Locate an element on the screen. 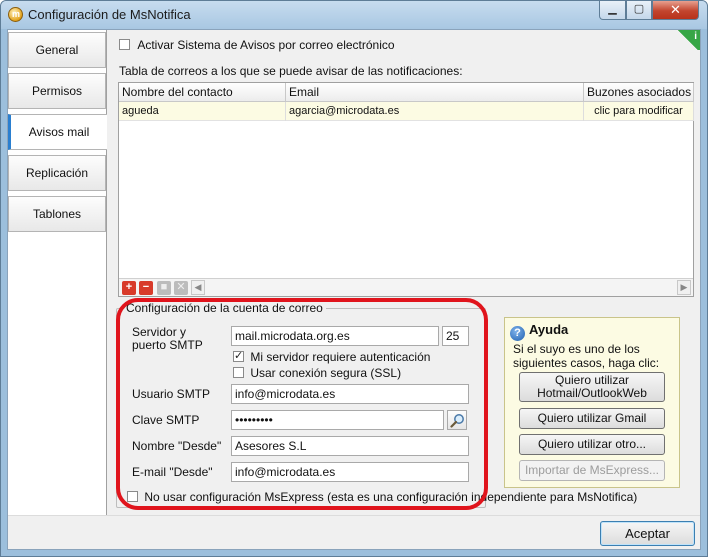 The image size is (708, 557). delete-record-icon: − is located at coordinates (146, 288).